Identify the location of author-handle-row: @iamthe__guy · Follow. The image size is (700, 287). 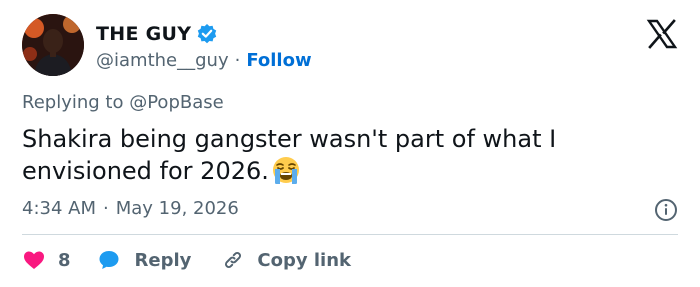
(204, 60).